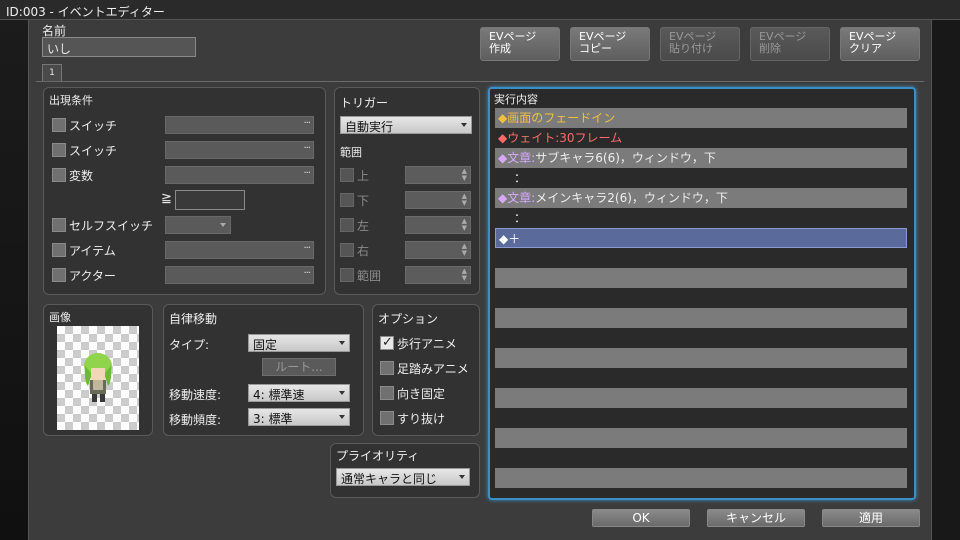 This screenshot has width=960, height=540. I want to click on cancel-button: キャンセル, so click(756, 518).